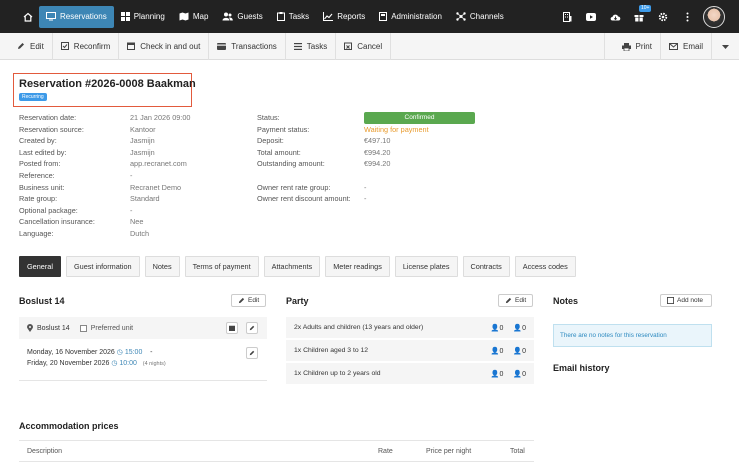 This screenshot has height=464, width=739. I want to click on party-edit-label: Edit, so click(521, 300).